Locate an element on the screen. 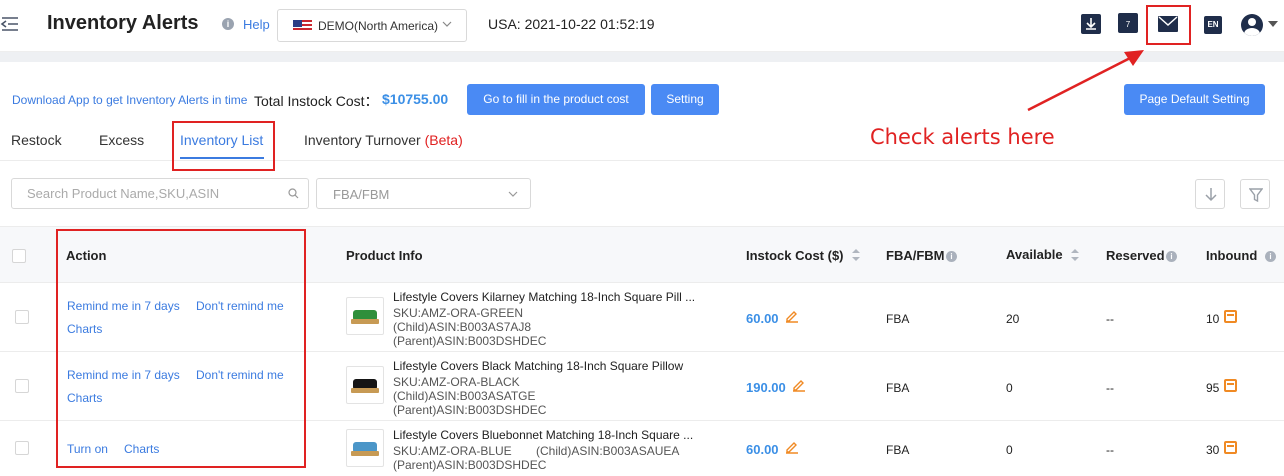 This screenshot has height=476, width=1284. inbound-value: 95 is located at coordinates (1213, 388).